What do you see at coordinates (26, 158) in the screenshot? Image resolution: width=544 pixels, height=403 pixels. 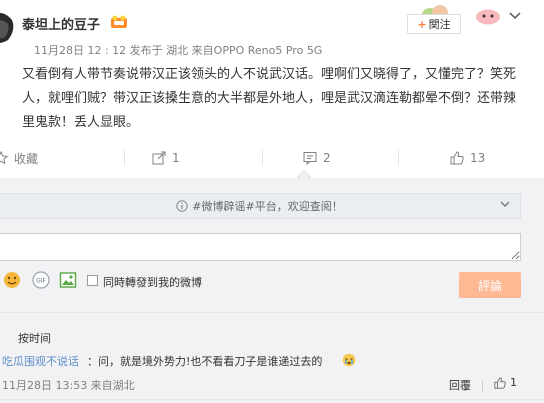 I see `favorite-label: 收藏` at bounding box center [26, 158].